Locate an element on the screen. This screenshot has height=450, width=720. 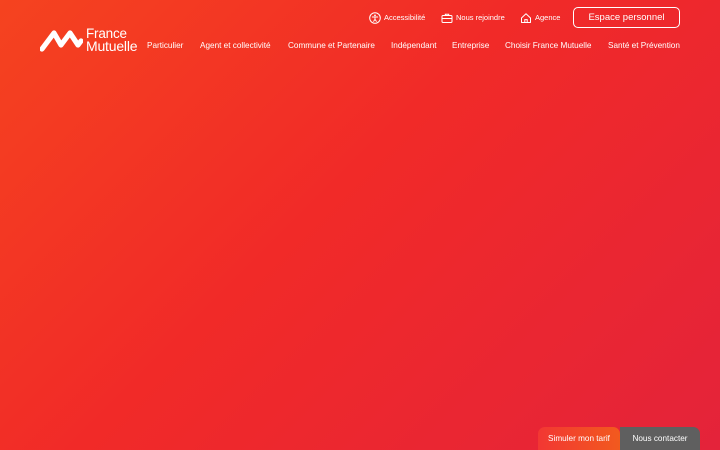
agency-label: Agence is located at coordinates (548, 17).